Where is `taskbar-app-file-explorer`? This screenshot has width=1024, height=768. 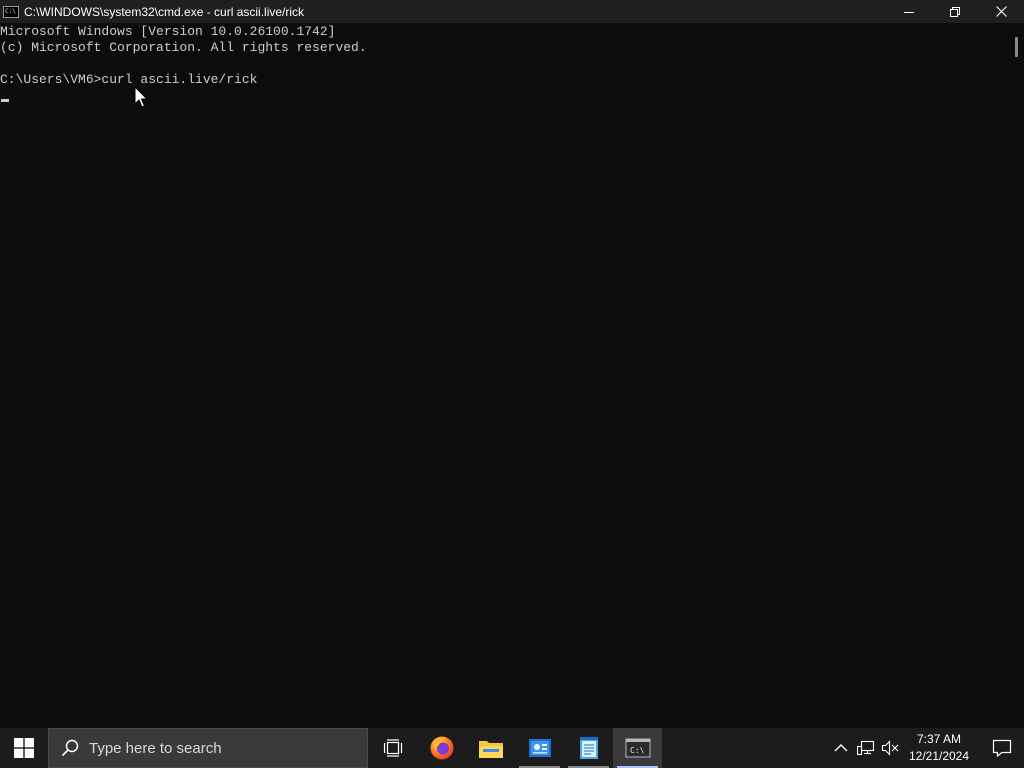
taskbar-app-file-explorer is located at coordinates (490, 748).